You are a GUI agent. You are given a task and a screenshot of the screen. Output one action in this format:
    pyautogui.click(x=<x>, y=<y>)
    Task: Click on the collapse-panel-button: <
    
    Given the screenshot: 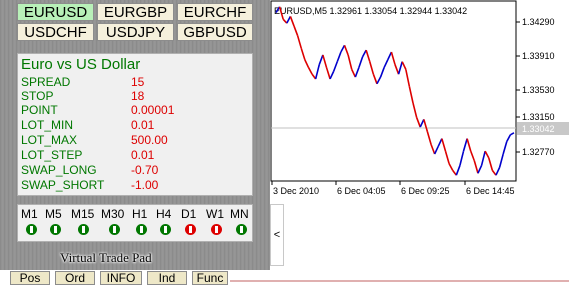 What is the action you would take?
    pyautogui.click(x=277, y=235)
    